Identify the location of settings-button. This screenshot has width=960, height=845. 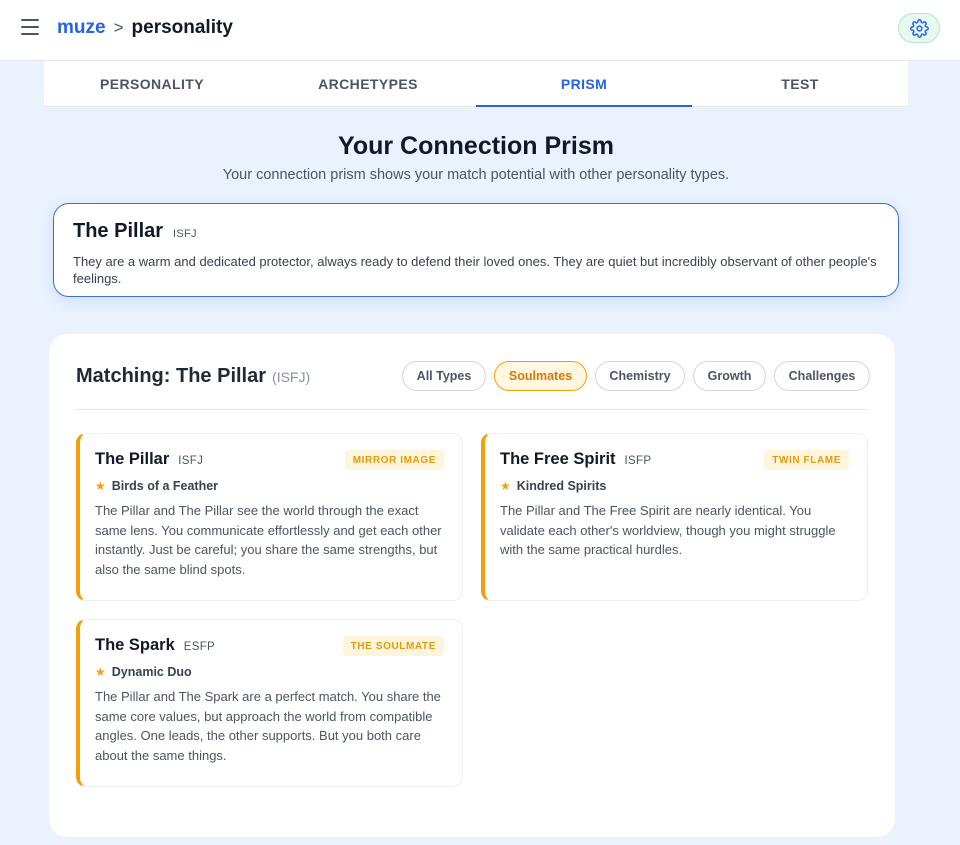
(919, 28).